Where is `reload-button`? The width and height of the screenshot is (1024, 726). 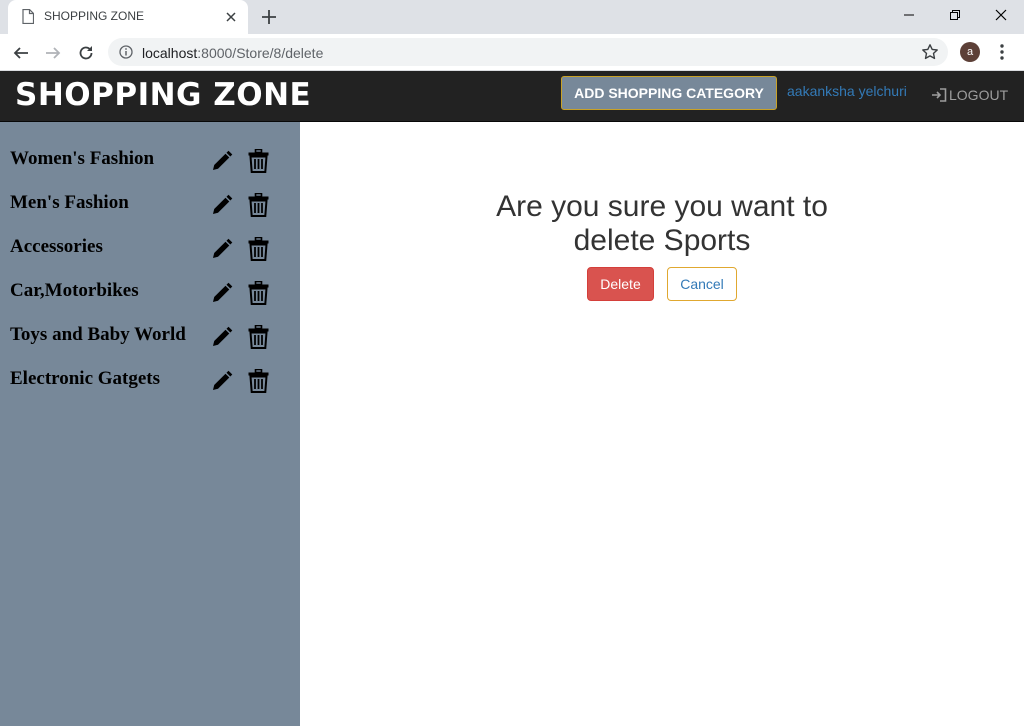 reload-button is located at coordinates (86, 53).